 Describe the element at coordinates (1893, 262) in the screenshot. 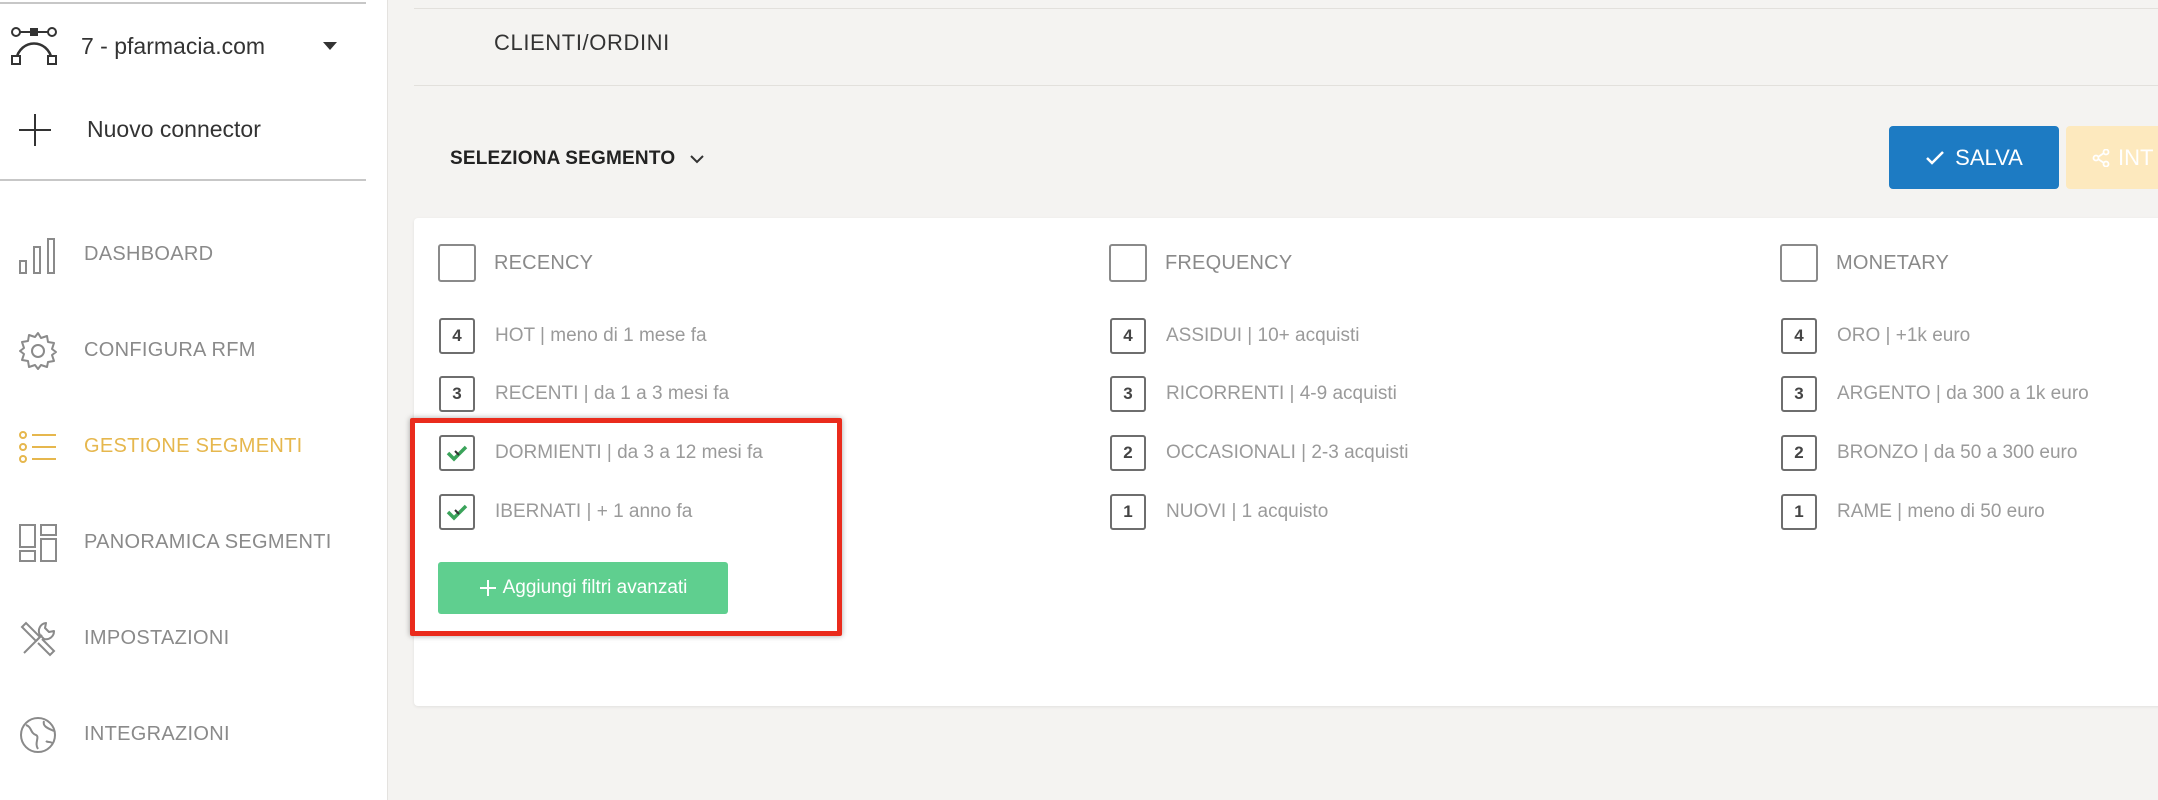

I see `column-title: MONETARY` at that location.